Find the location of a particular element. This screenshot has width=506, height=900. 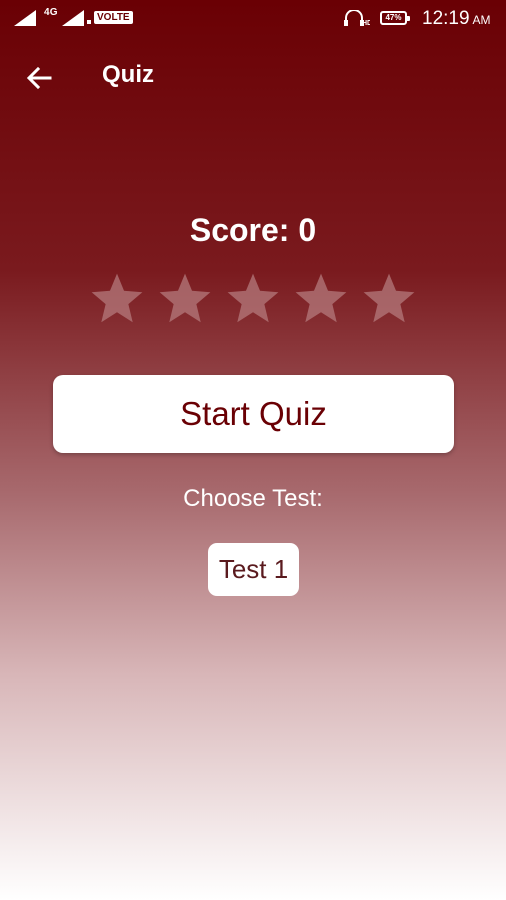

status-bar: 4G VOLTE HD 47% 12:19 AM is located at coordinates (253, 18).